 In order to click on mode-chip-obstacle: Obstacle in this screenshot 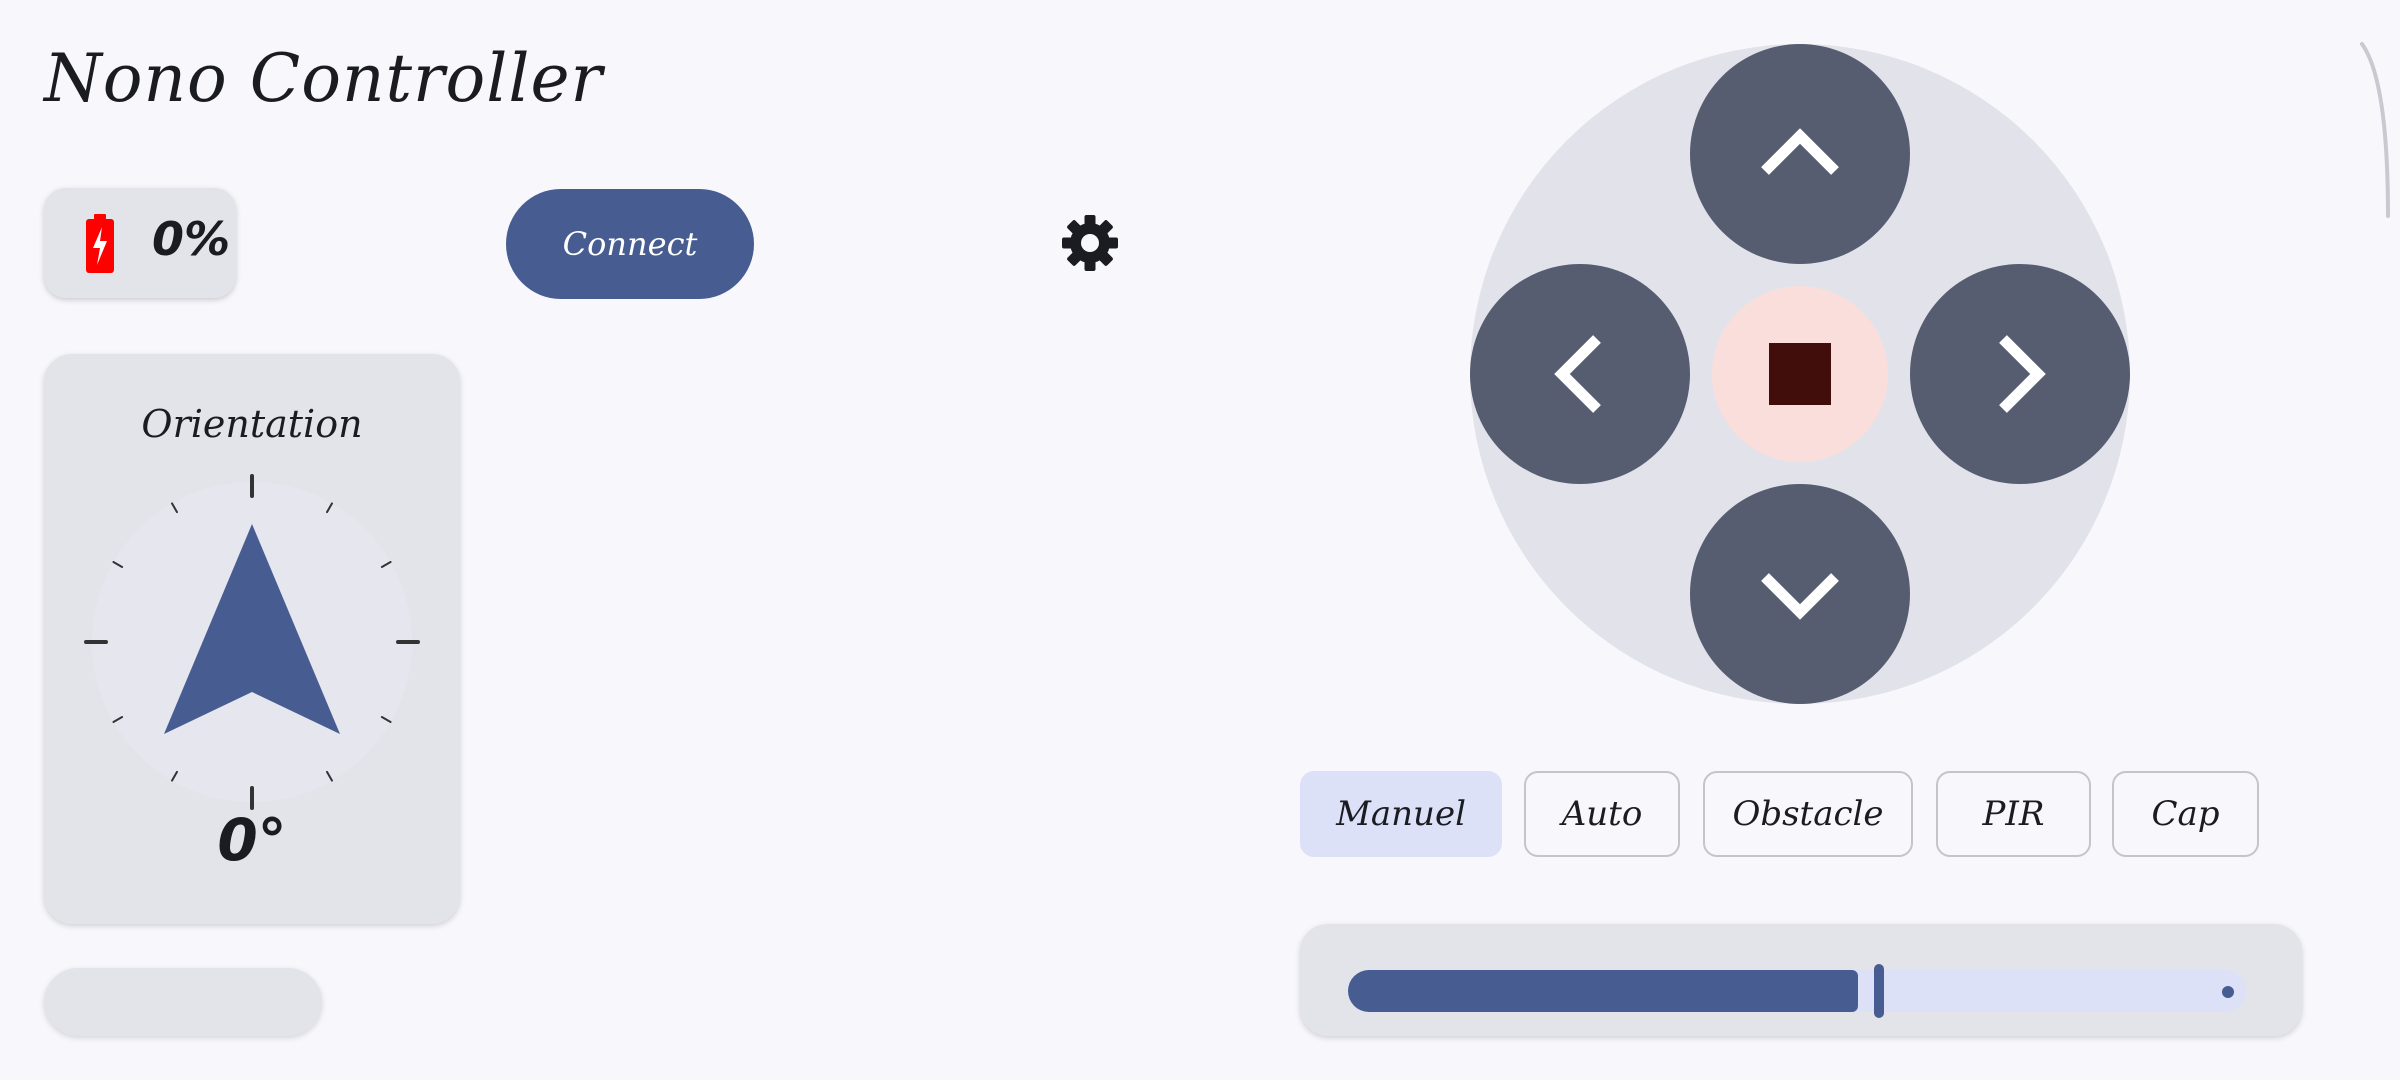, I will do `click(1808, 814)`.